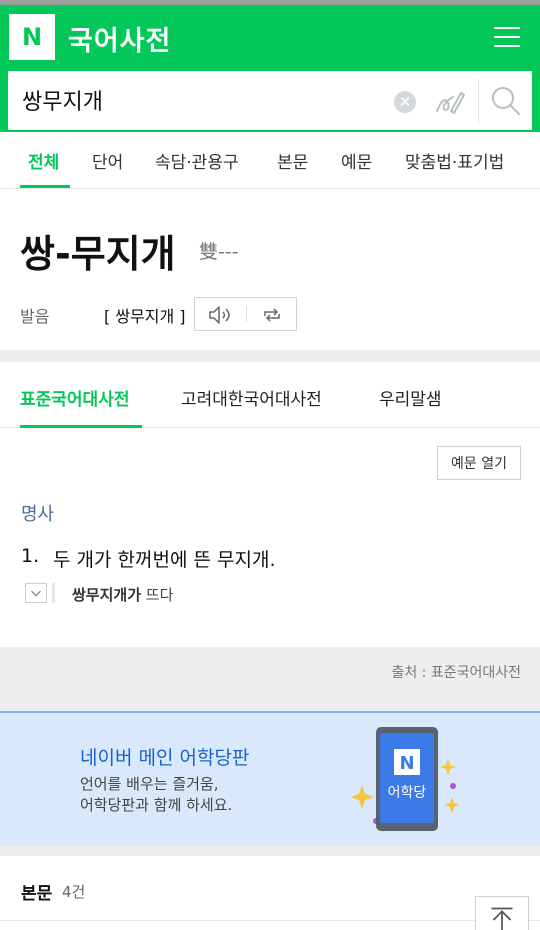 This screenshot has width=540, height=930. Describe the element at coordinates (356, 160) in the screenshot. I see `tab-example: 예문` at that location.